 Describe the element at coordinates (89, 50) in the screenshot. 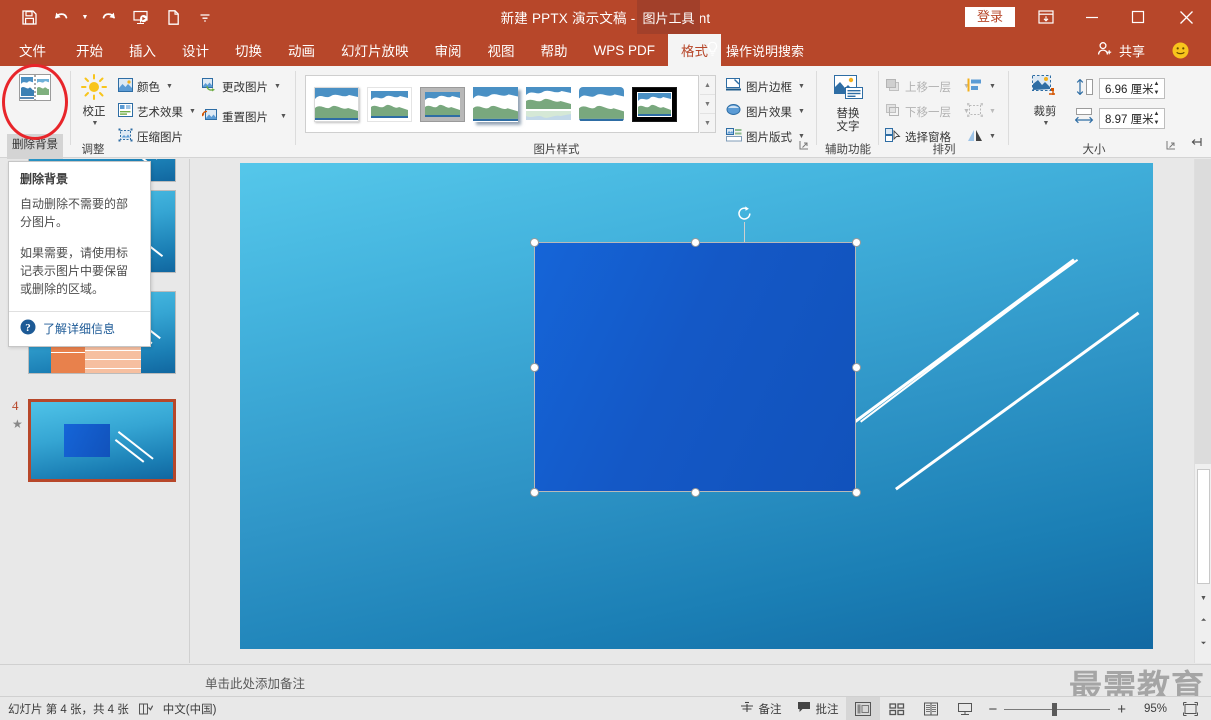

I see `tab-home: 开始` at that location.